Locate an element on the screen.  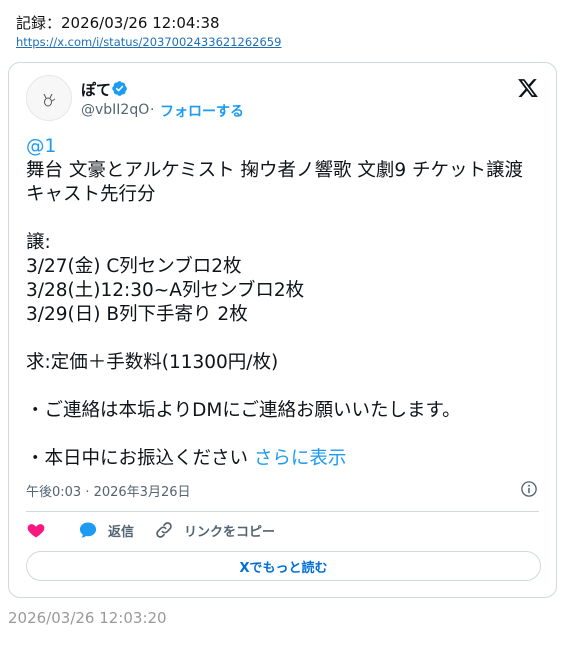
show-more-link: さらに表示 is located at coordinates (300, 458).